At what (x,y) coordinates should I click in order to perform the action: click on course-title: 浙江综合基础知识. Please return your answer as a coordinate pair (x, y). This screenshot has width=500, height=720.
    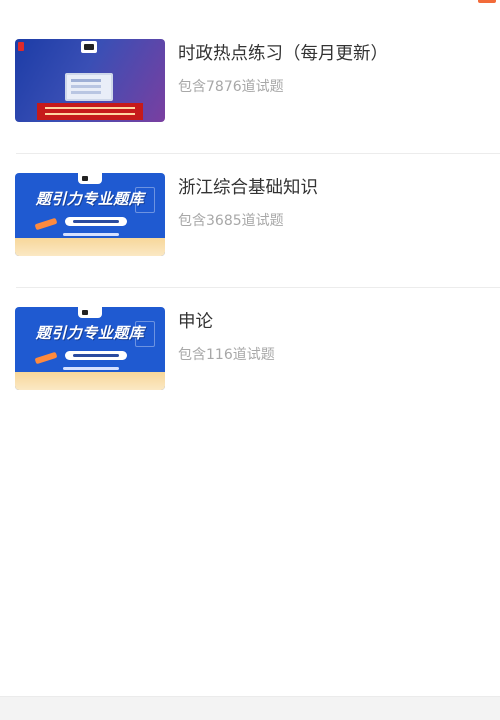
    Looking at the image, I should click on (248, 188).